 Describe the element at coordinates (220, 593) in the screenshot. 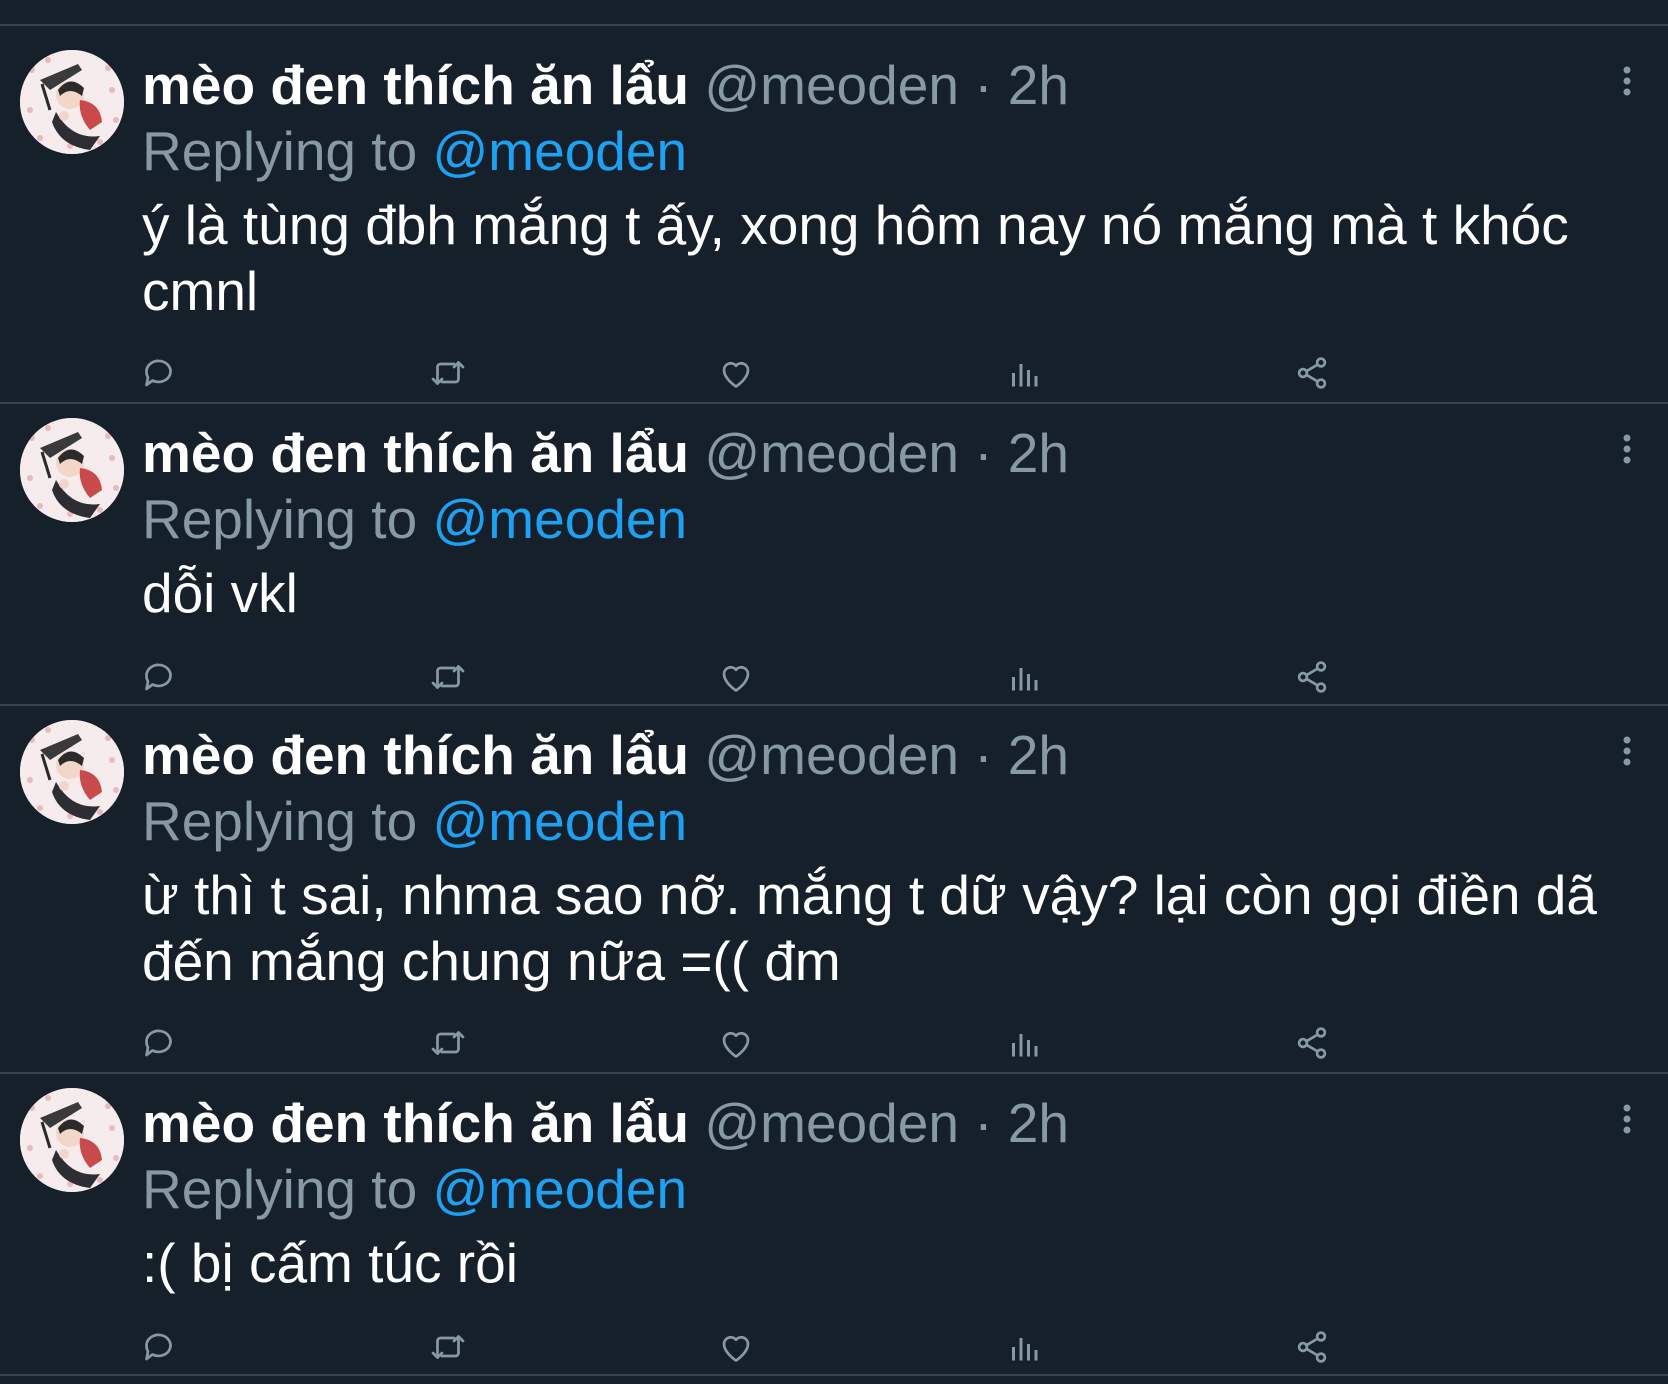

I see `tweet-text: dỗi vkl` at that location.